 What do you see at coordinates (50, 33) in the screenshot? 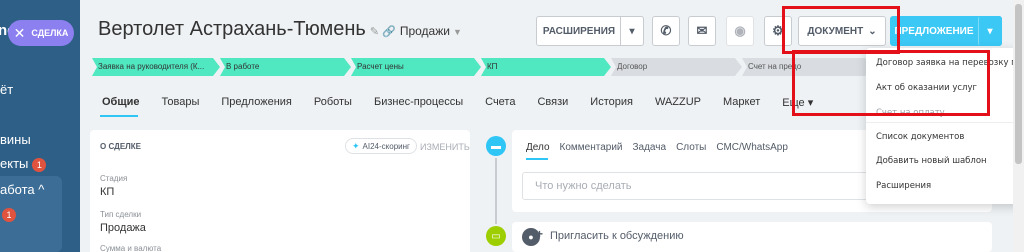
I see `deal-button-label: СДЕЛКА` at bounding box center [50, 33].